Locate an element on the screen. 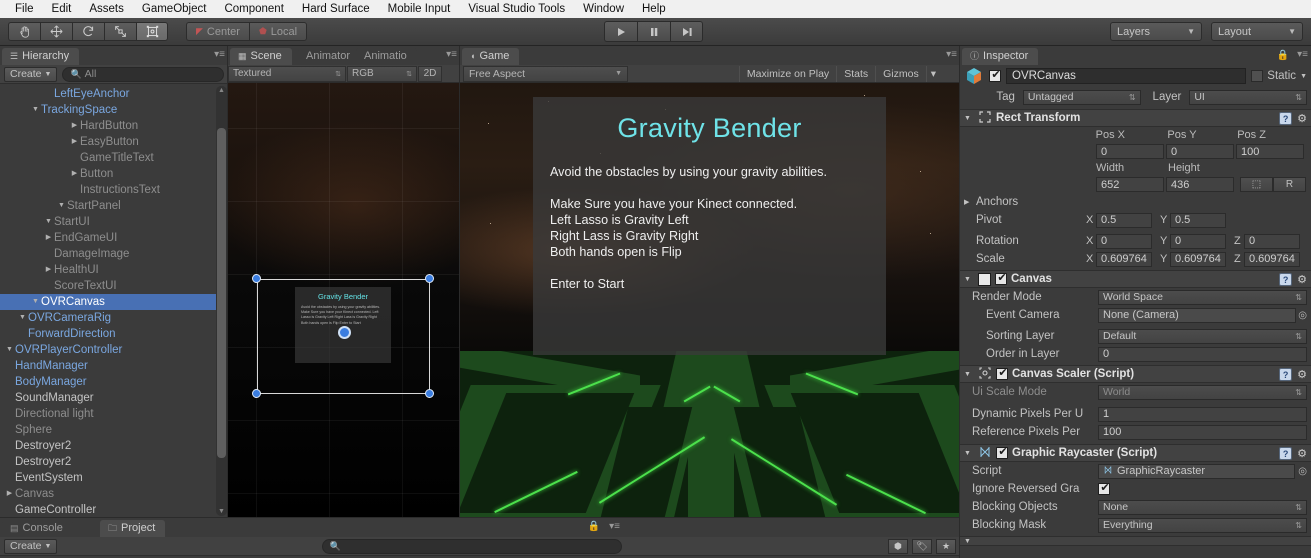 This screenshot has height=558, width=1311. canvas-component-header: ▼ Canvas ? ⚙ is located at coordinates (1135, 279).